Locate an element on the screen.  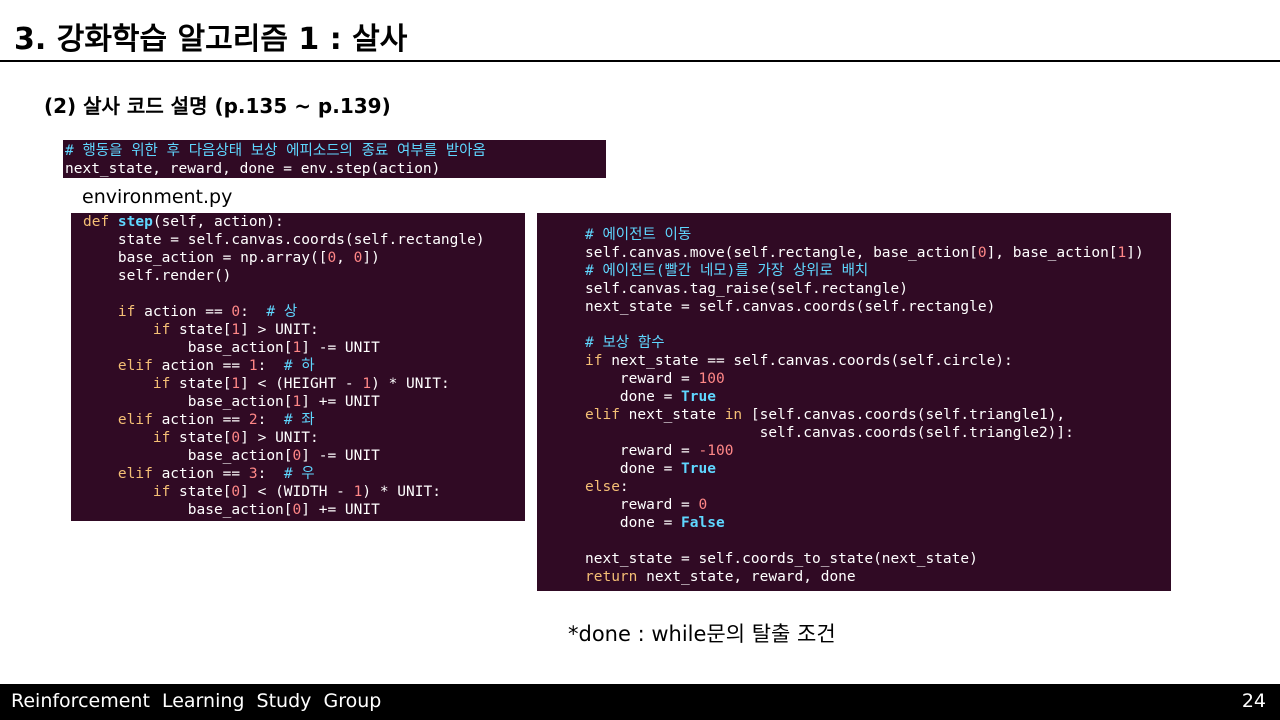
code-token: ] -= UNIT is located at coordinates (340, 456).